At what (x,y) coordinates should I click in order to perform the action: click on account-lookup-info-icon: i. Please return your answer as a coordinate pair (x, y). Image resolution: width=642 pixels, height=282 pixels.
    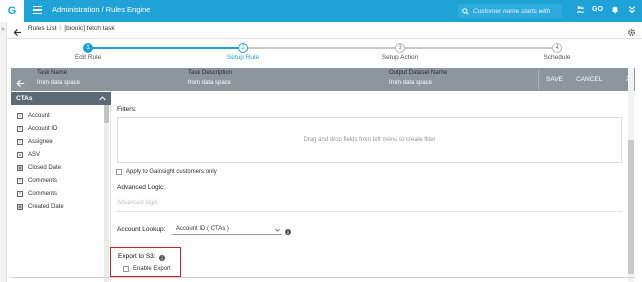
    Looking at the image, I should click on (288, 232).